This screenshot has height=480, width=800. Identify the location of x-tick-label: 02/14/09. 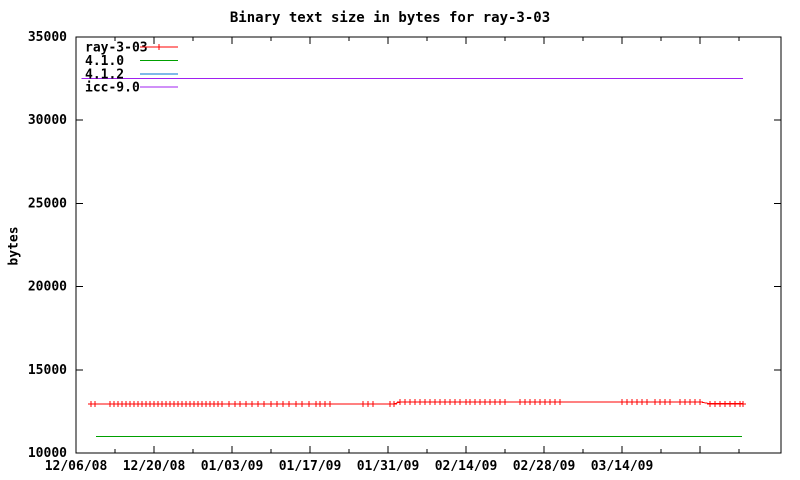
(466, 466).